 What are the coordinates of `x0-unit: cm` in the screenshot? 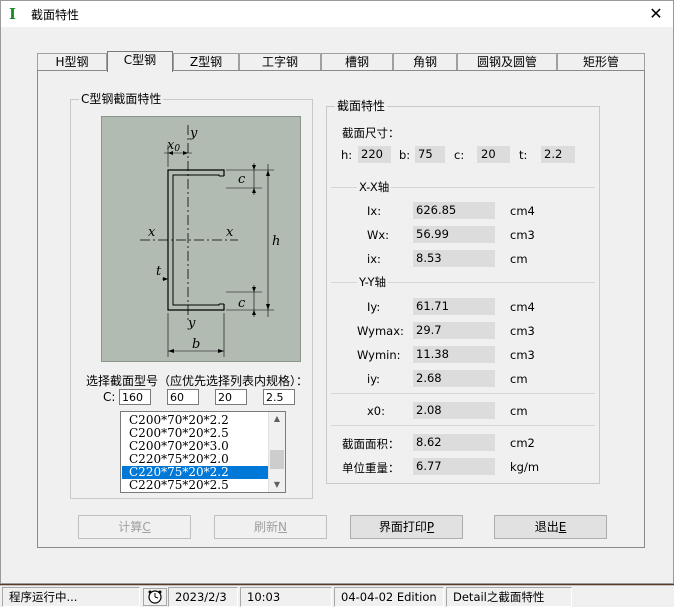 It's located at (519, 411).